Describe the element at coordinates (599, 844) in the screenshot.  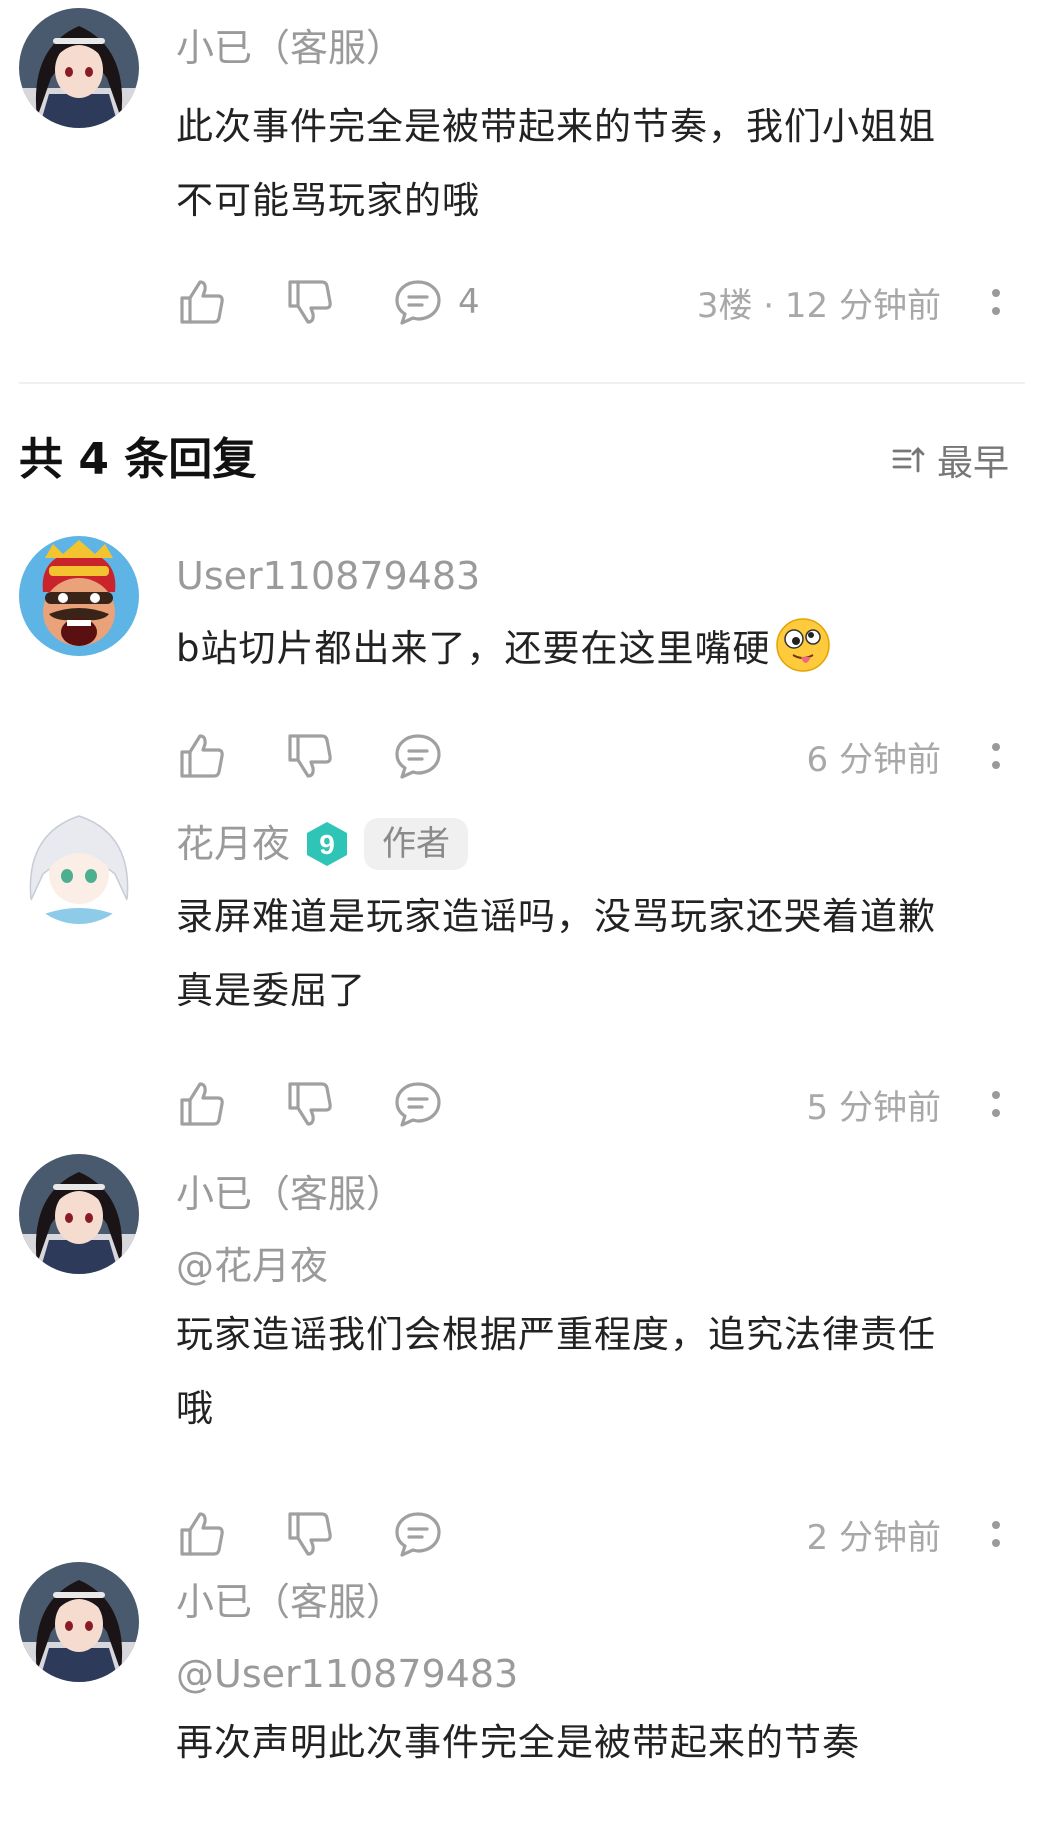
I see `comment-username: 花月夜 9 作者` at that location.